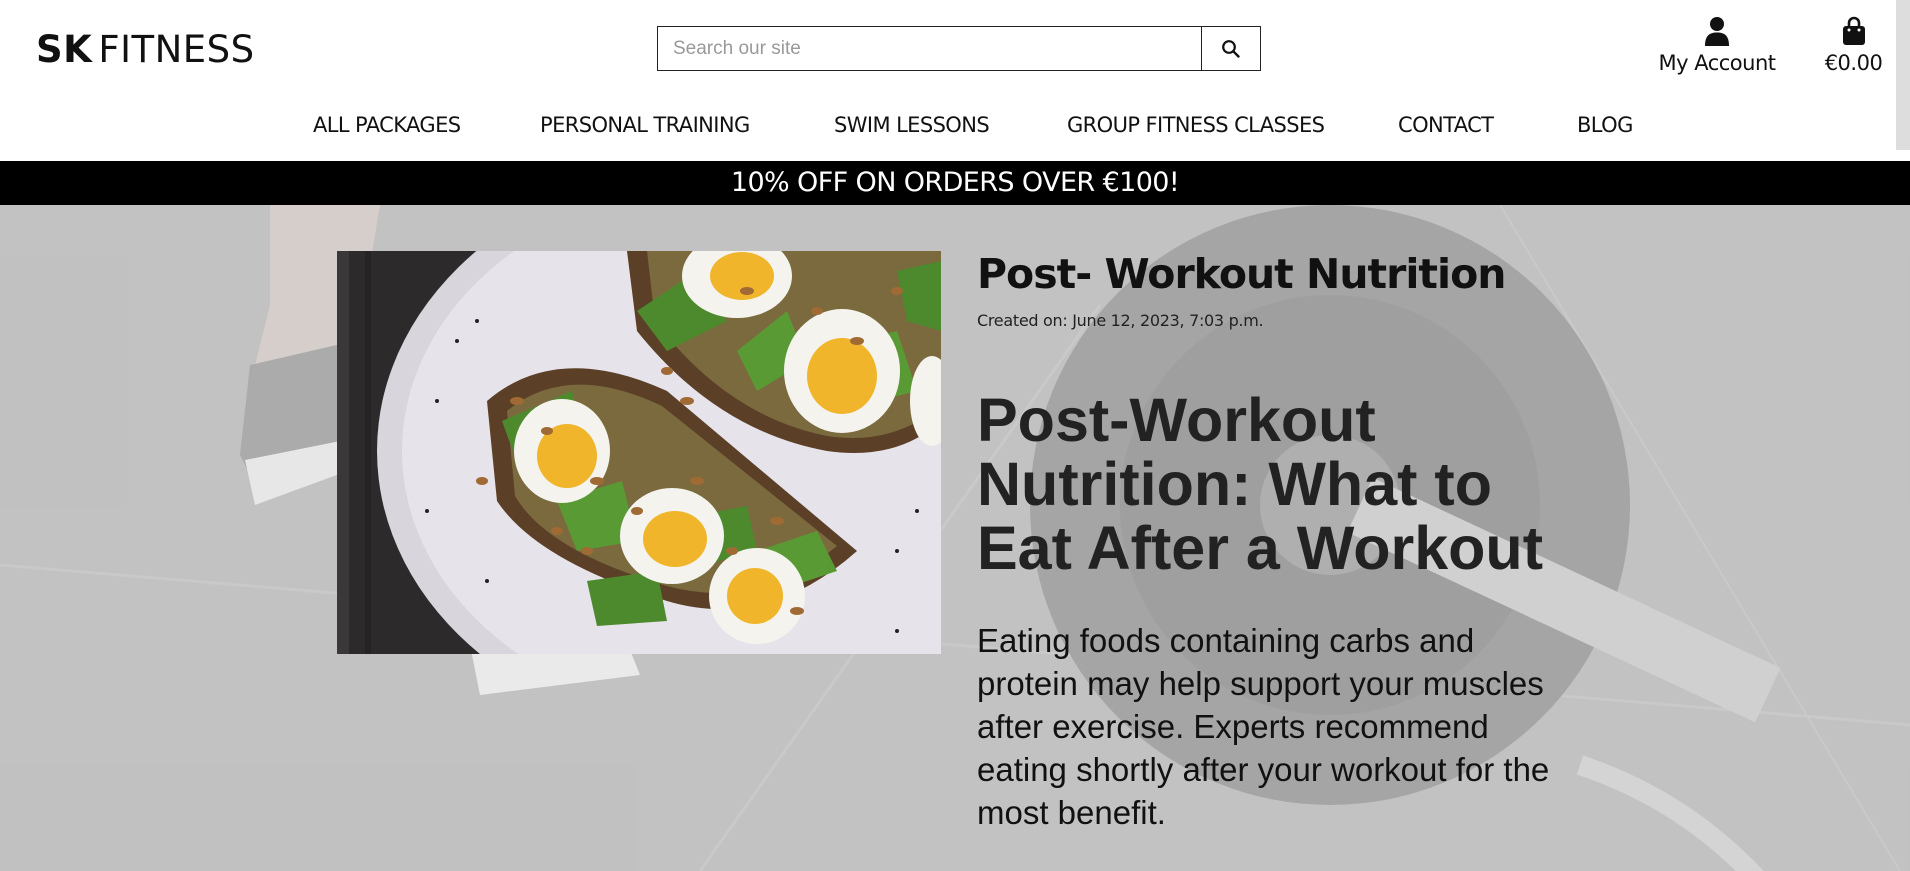 The image size is (1910, 871). Describe the element at coordinates (1853, 45) in the screenshot. I see `cart-link: €0.00` at that location.